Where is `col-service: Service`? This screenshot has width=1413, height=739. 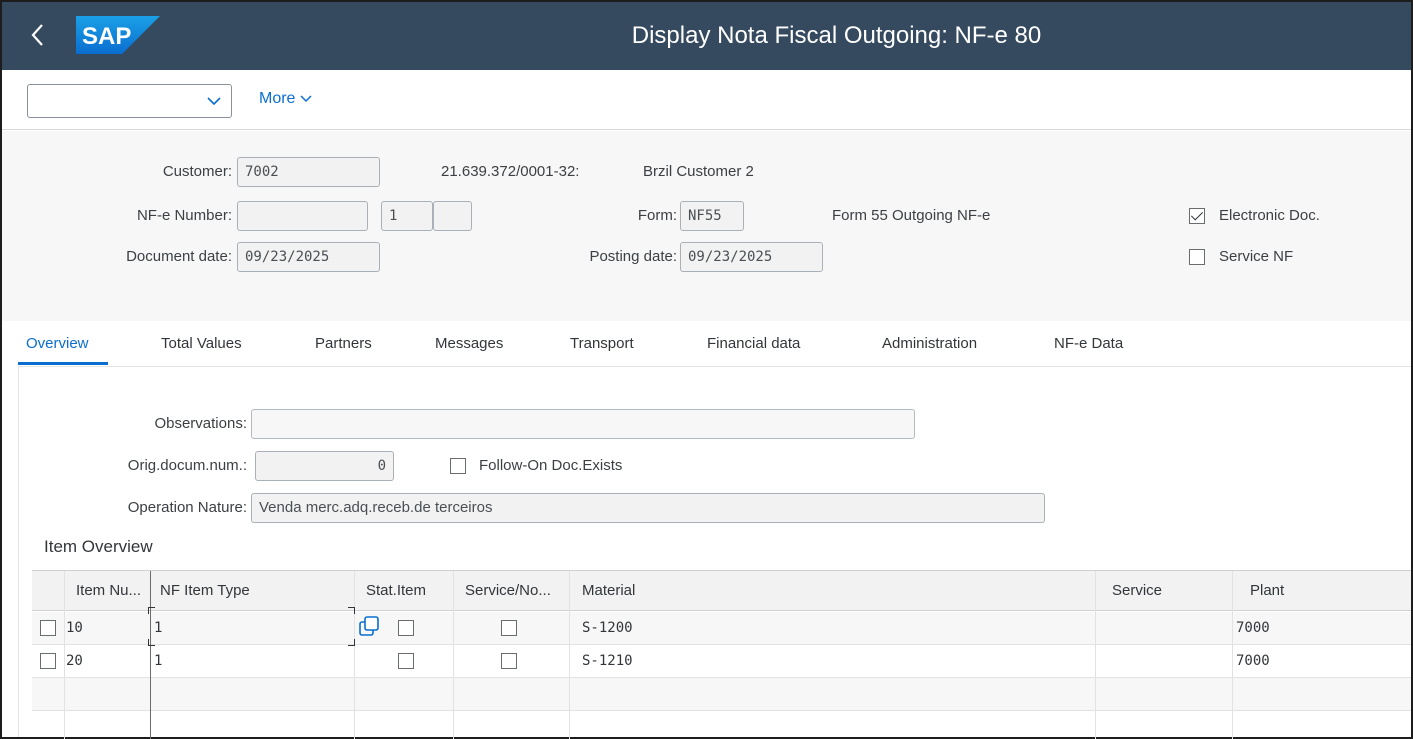
col-service: Service is located at coordinates (1162, 591).